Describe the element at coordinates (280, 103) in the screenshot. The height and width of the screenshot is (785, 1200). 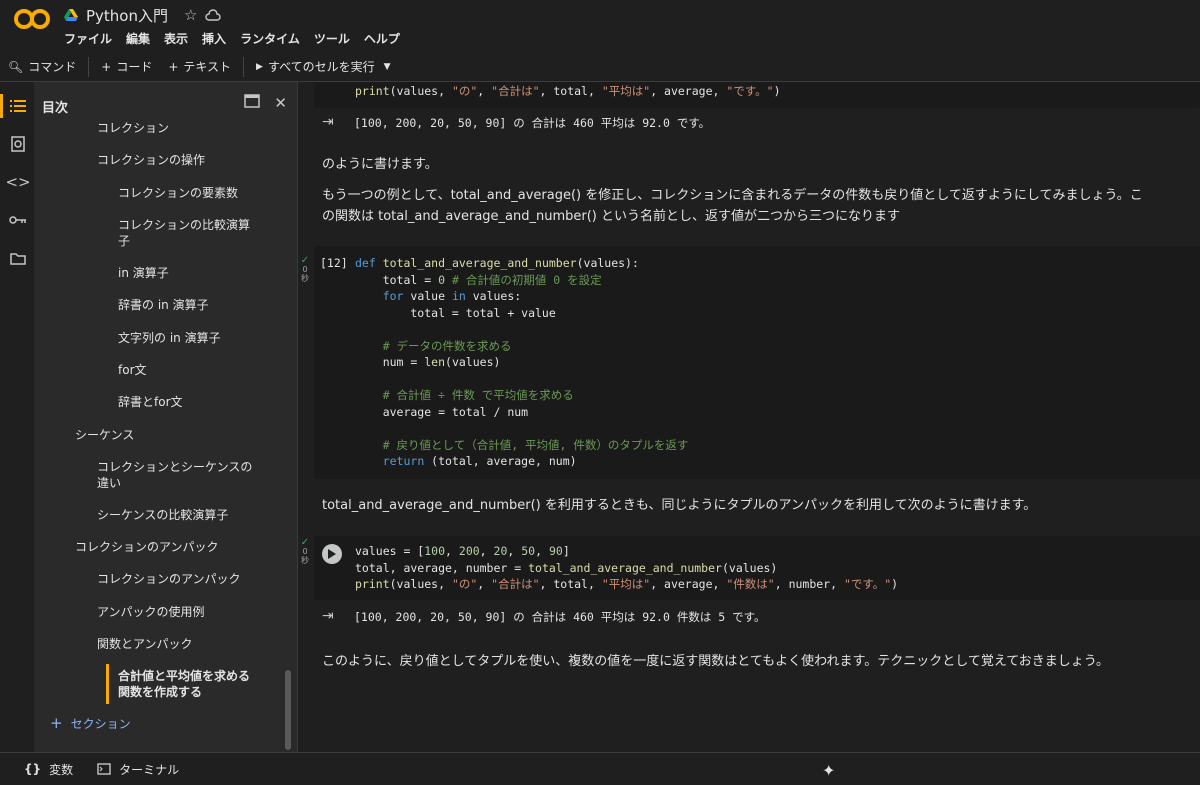
I see `close-icon: ✕` at that location.